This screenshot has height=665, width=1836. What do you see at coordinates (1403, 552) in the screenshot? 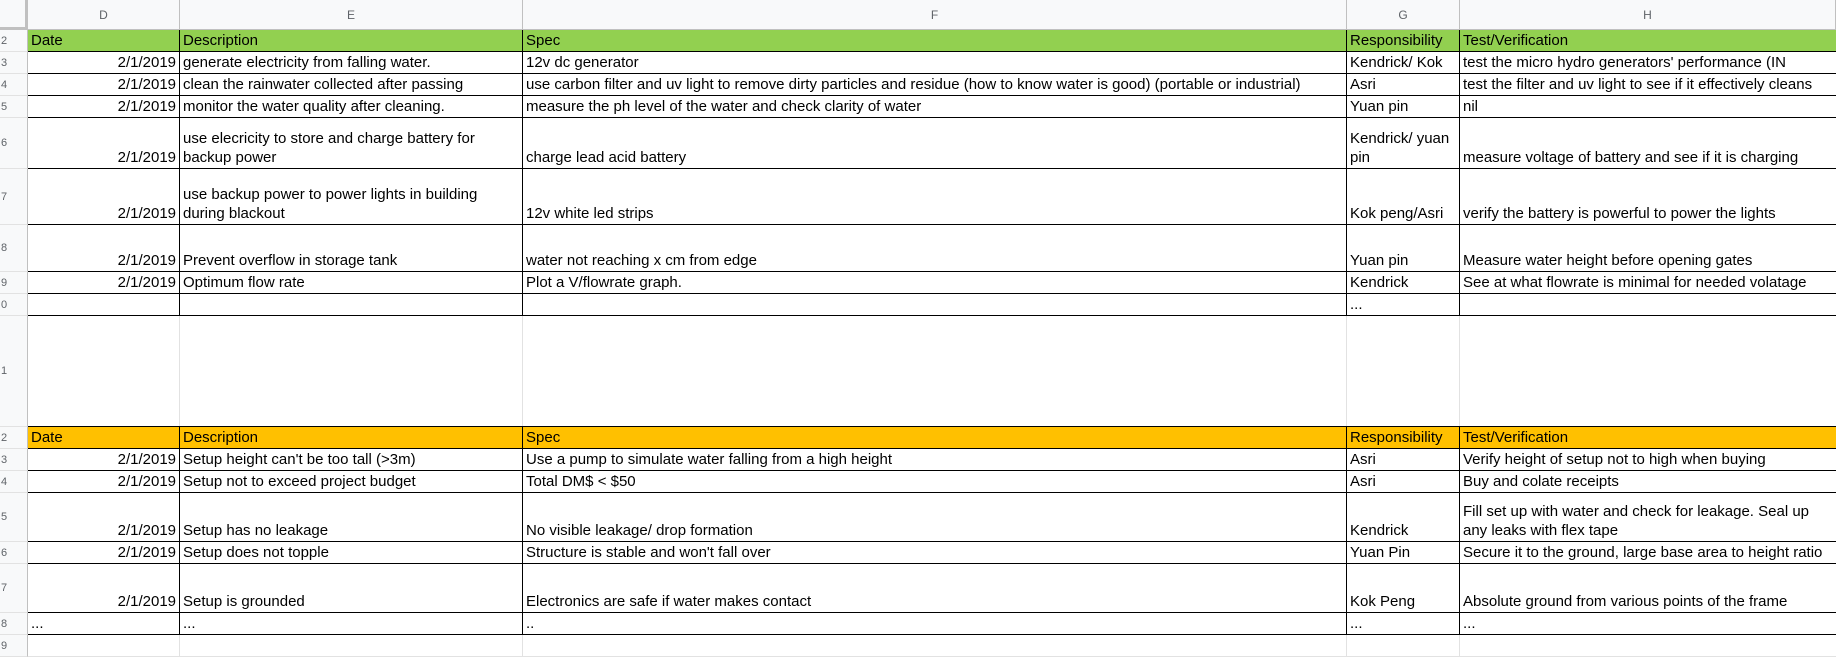
I see `responsibility-cell: Yuan Pin` at bounding box center [1403, 552].